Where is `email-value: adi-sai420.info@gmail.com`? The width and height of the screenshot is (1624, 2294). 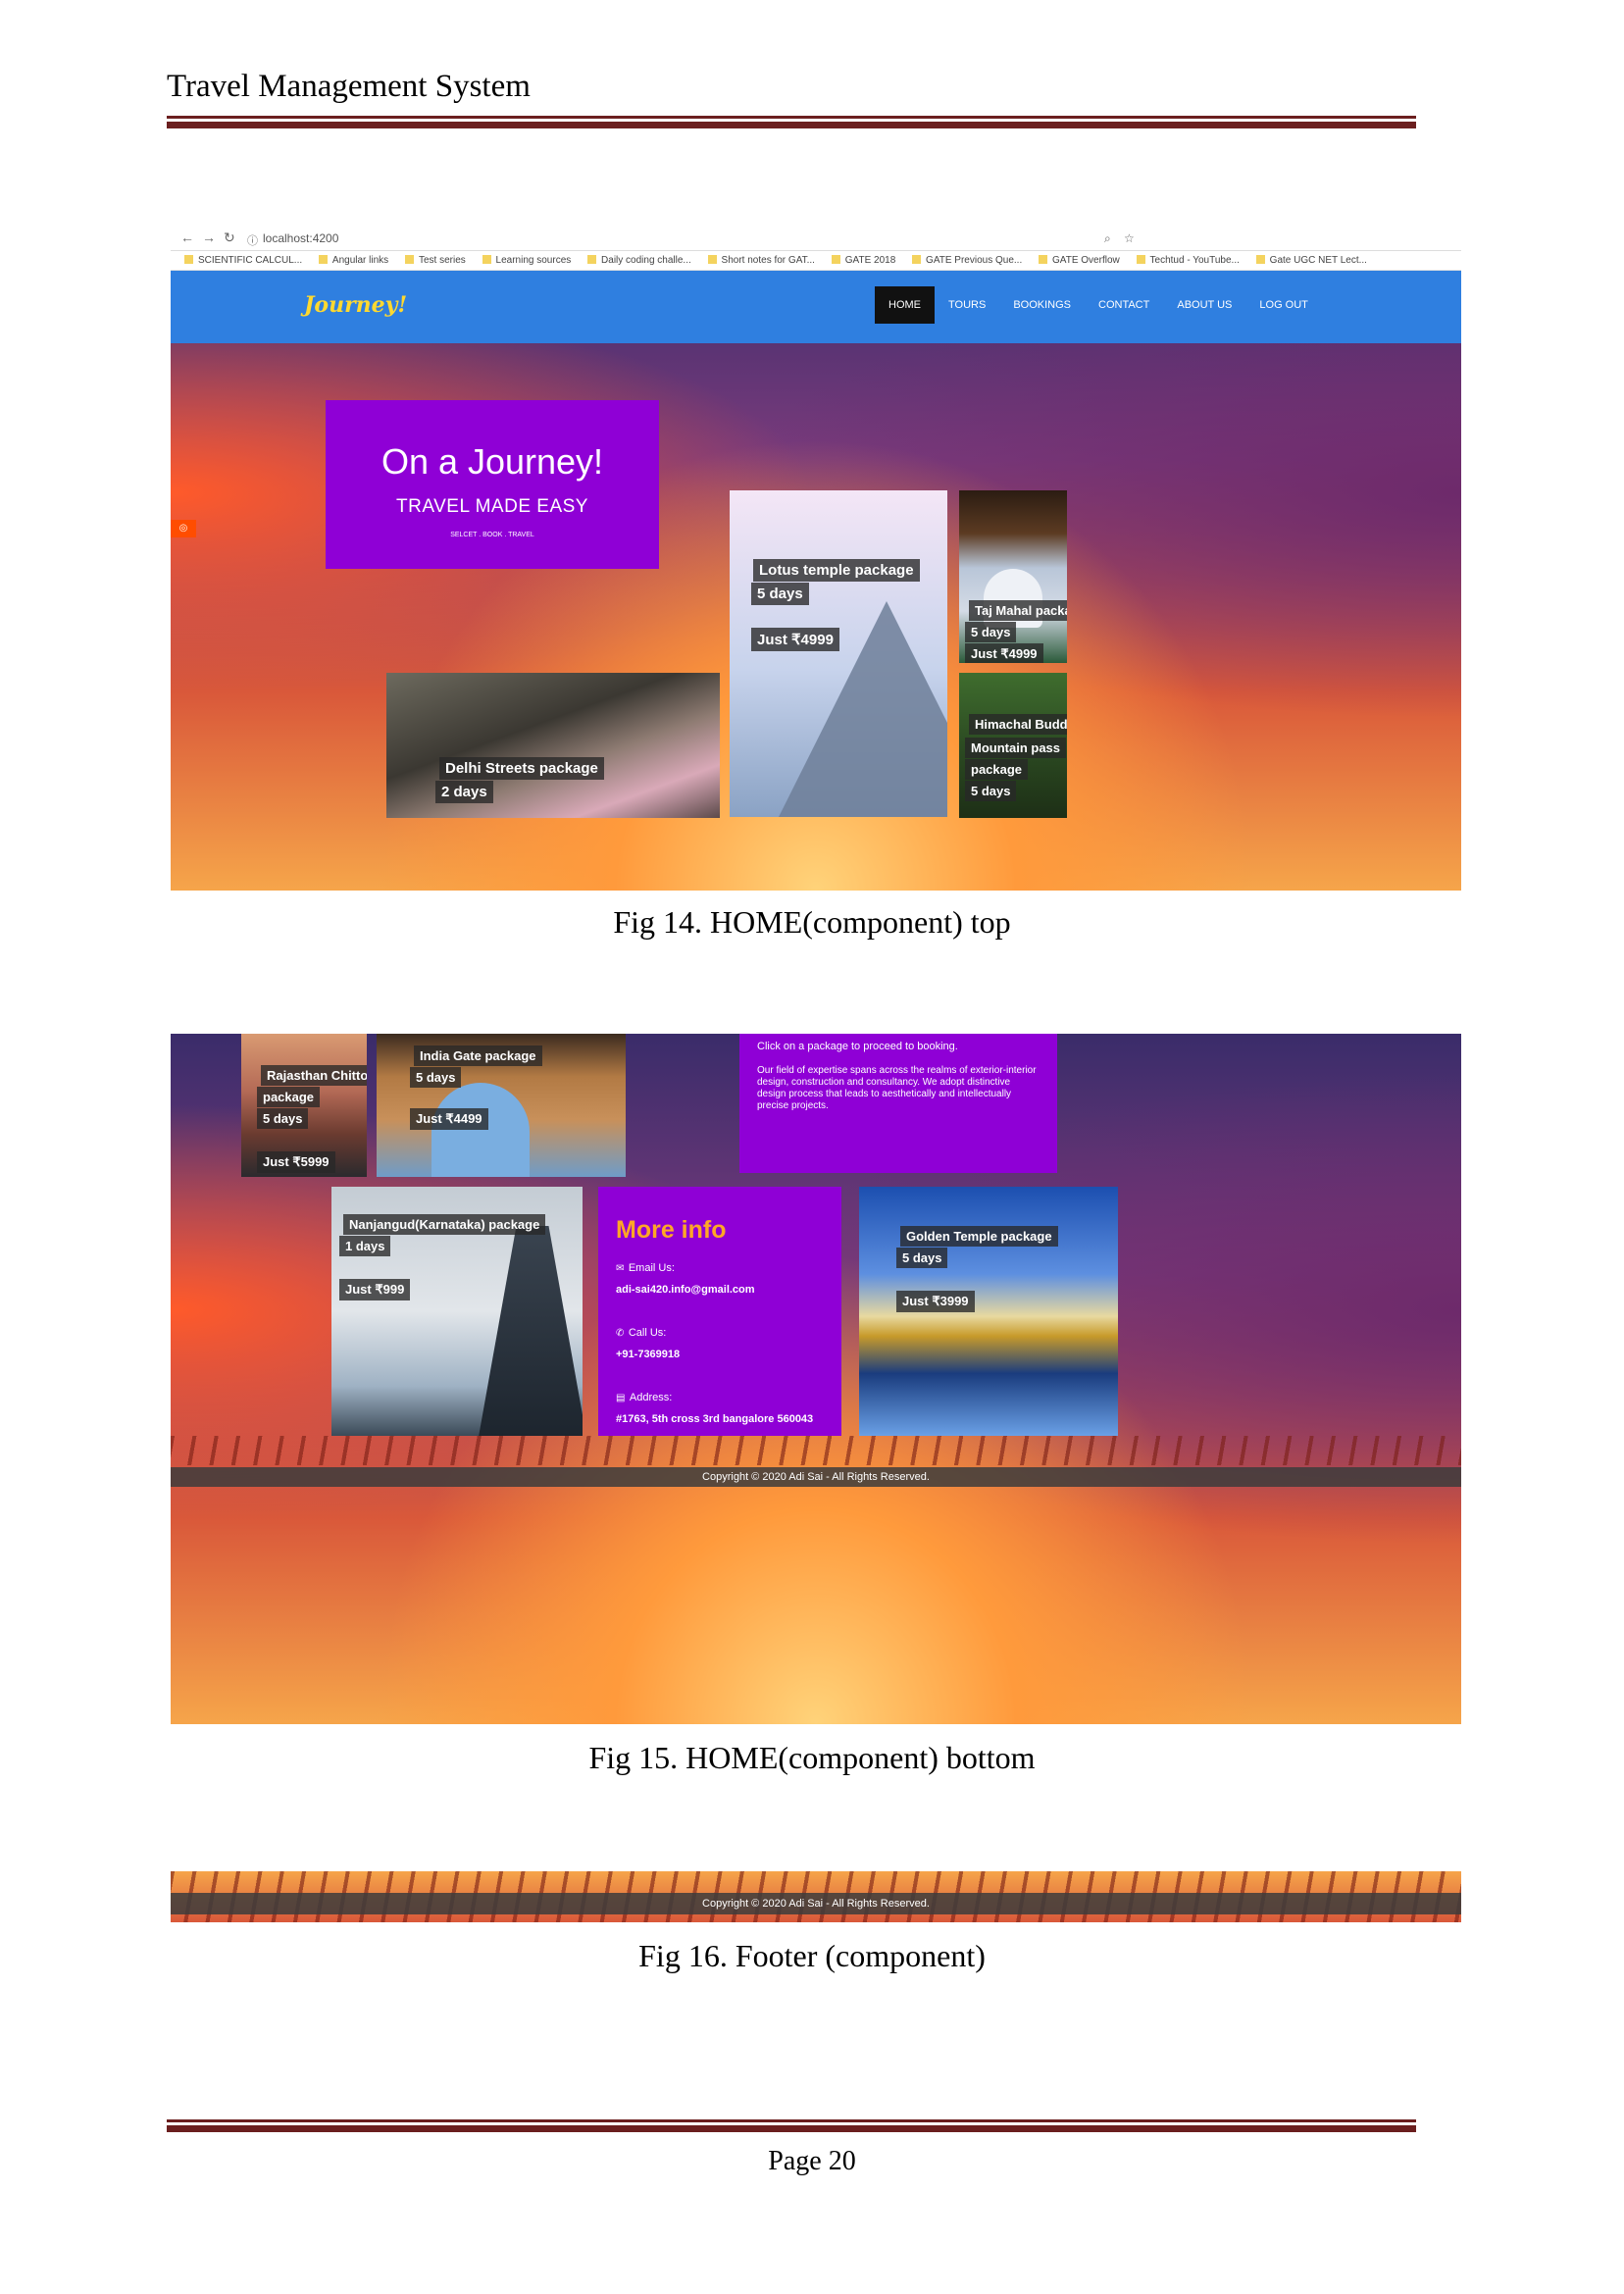
email-value: adi-sai420.info@gmail.com is located at coordinates (720, 1290).